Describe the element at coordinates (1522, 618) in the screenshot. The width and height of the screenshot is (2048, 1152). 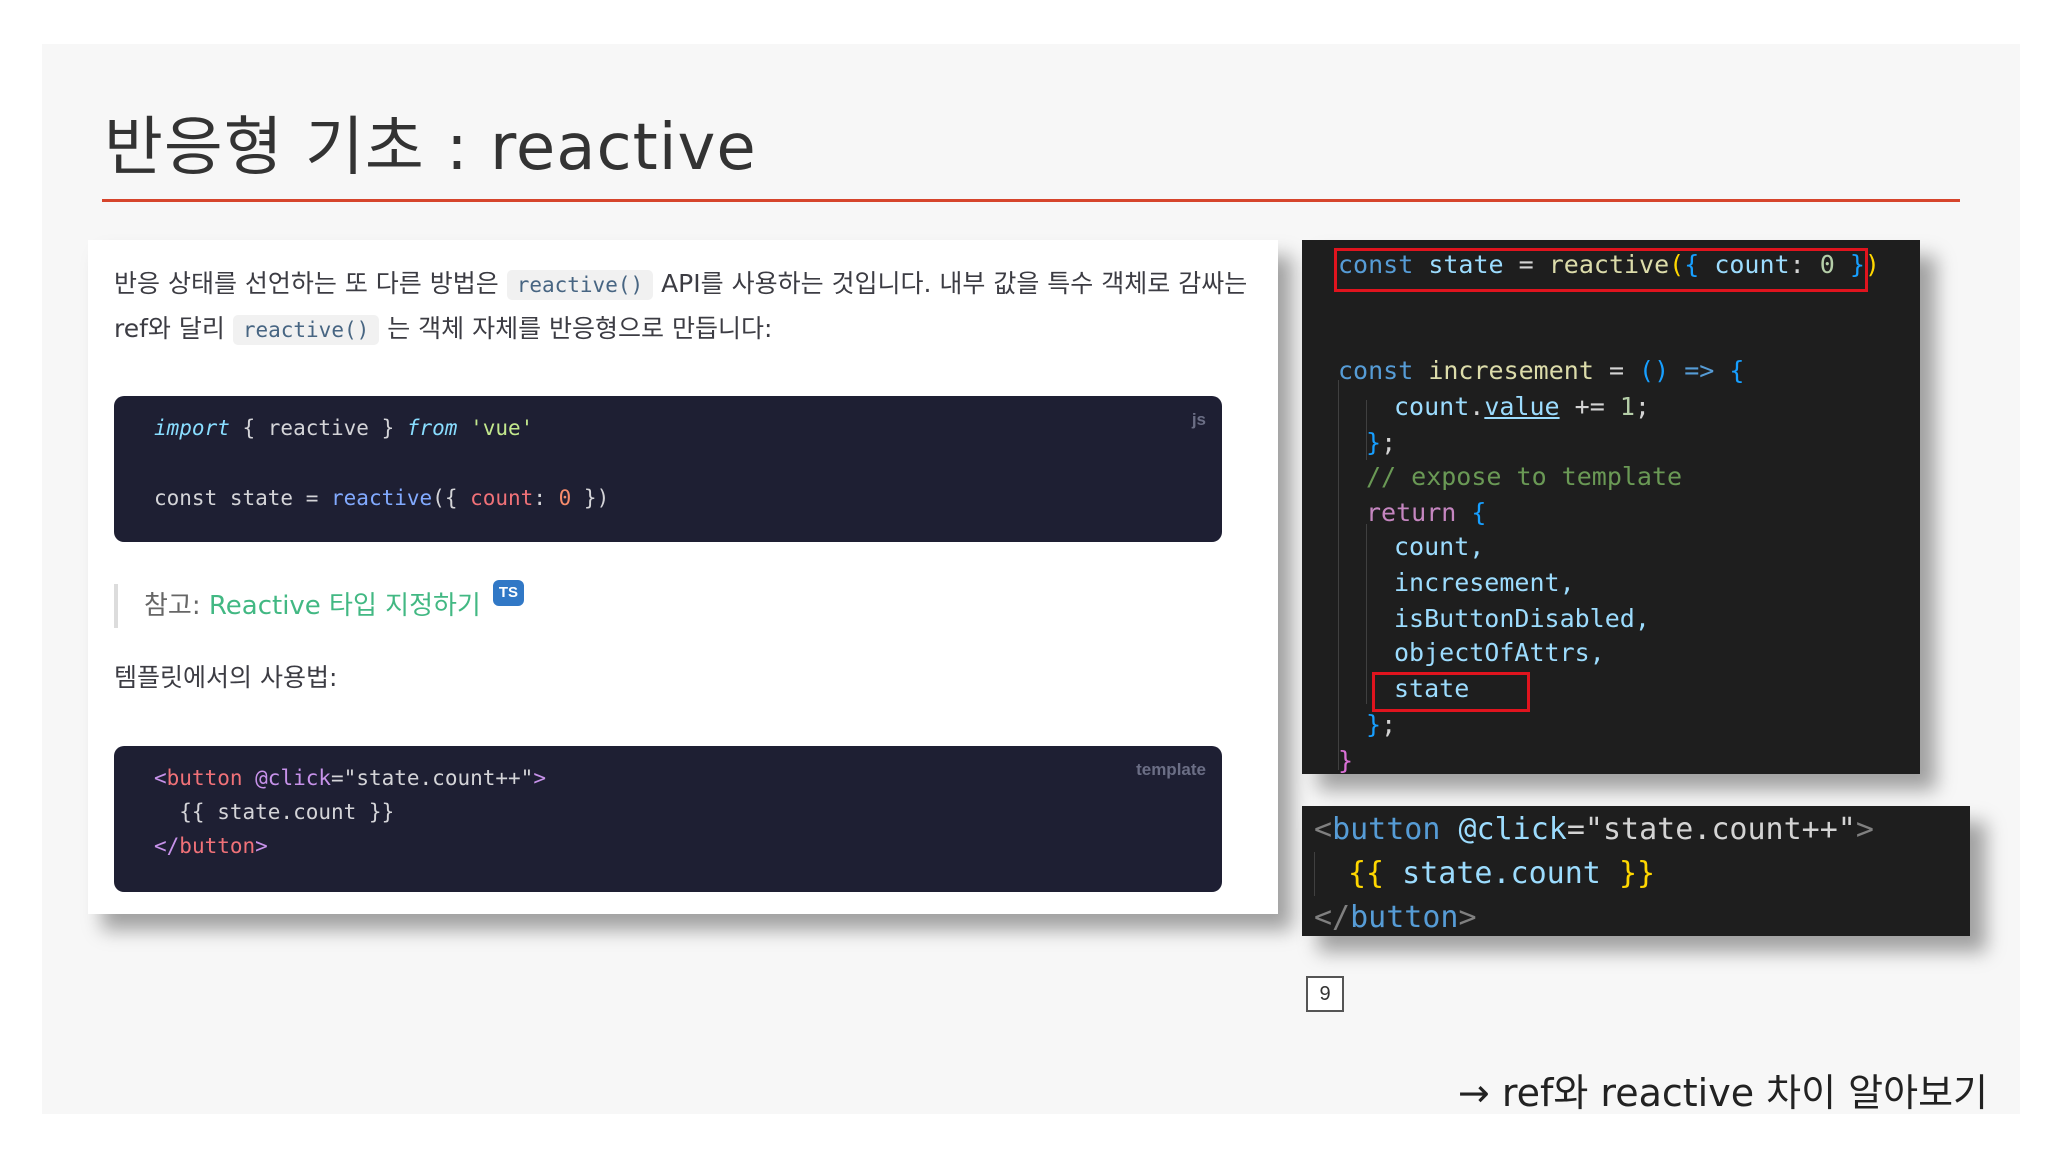
I see `editor-line: isButtonDisabled,` at that location.